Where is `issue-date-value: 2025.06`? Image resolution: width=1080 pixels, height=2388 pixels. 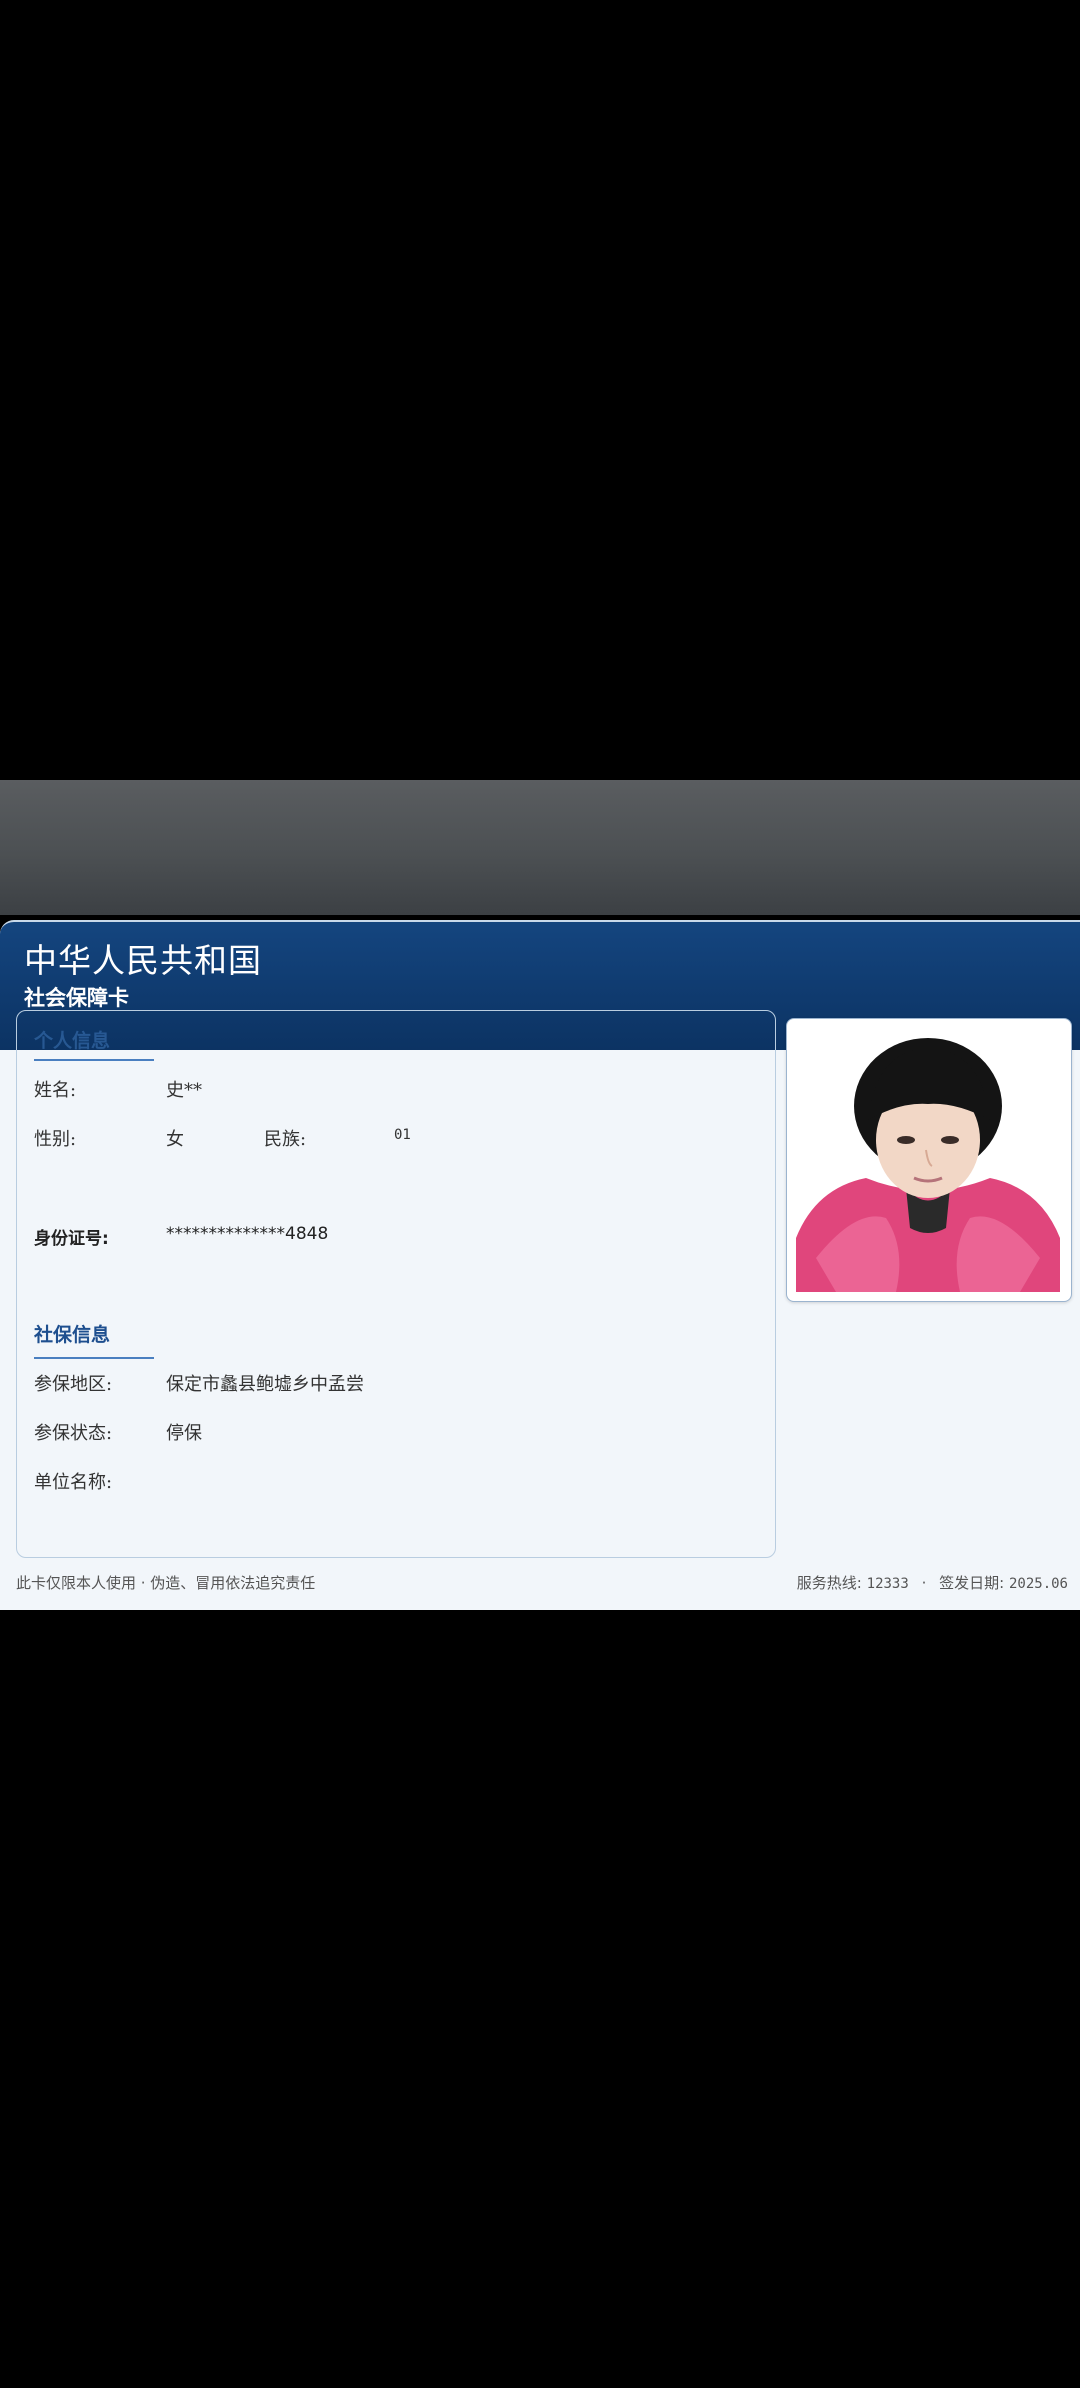
issue-date-value: 2025.06 is located at coordinates (1038, 1584).